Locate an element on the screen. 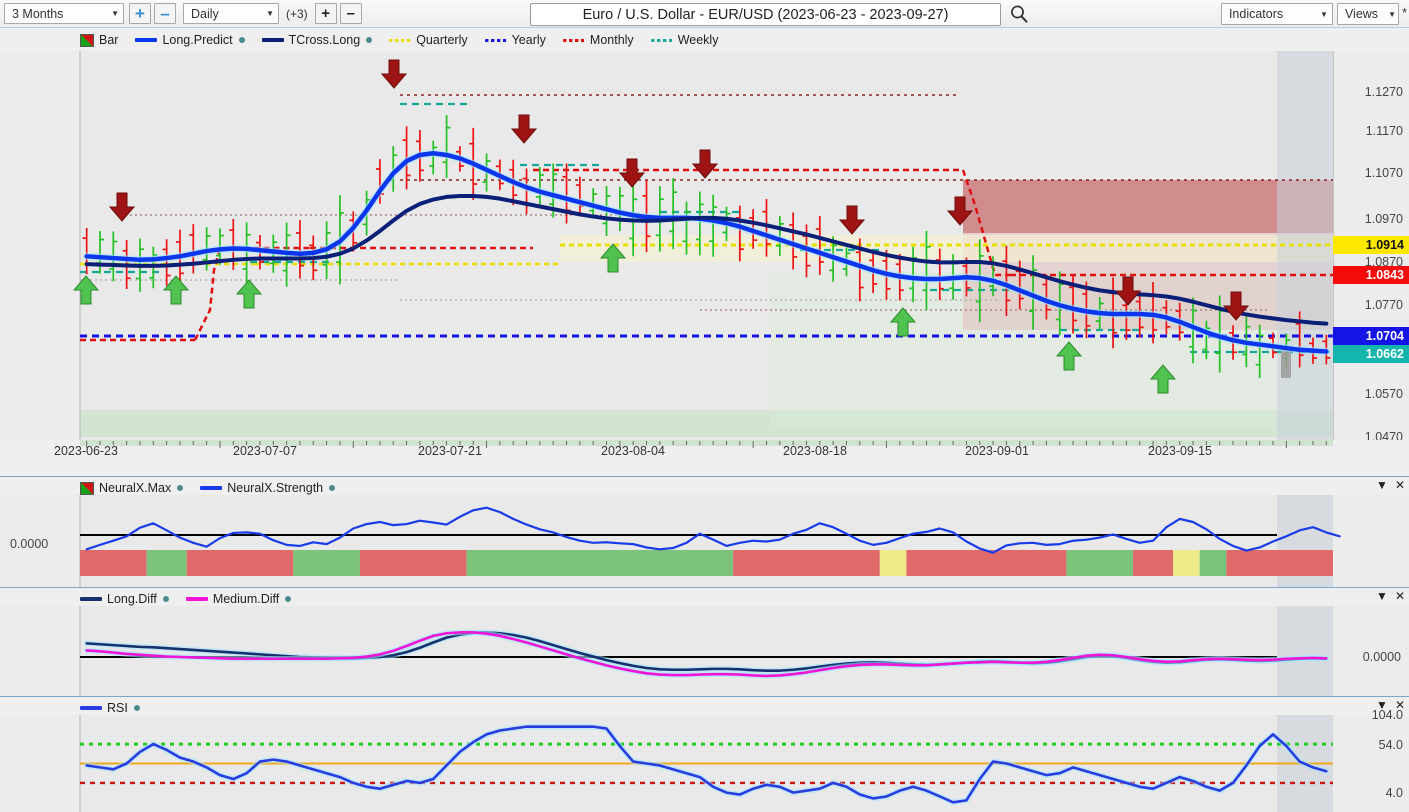 The width and height of the screenshot is (1409, 812). legend-item-long-predict: Long.Predict is located at coordinates (190, 40).